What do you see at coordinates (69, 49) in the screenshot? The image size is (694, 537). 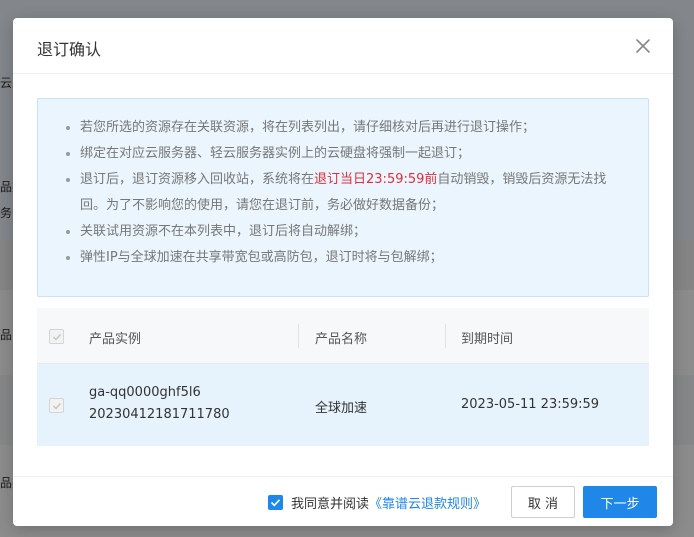 I see `dialog-title: 退订确认` at bounding box center [69, 49].